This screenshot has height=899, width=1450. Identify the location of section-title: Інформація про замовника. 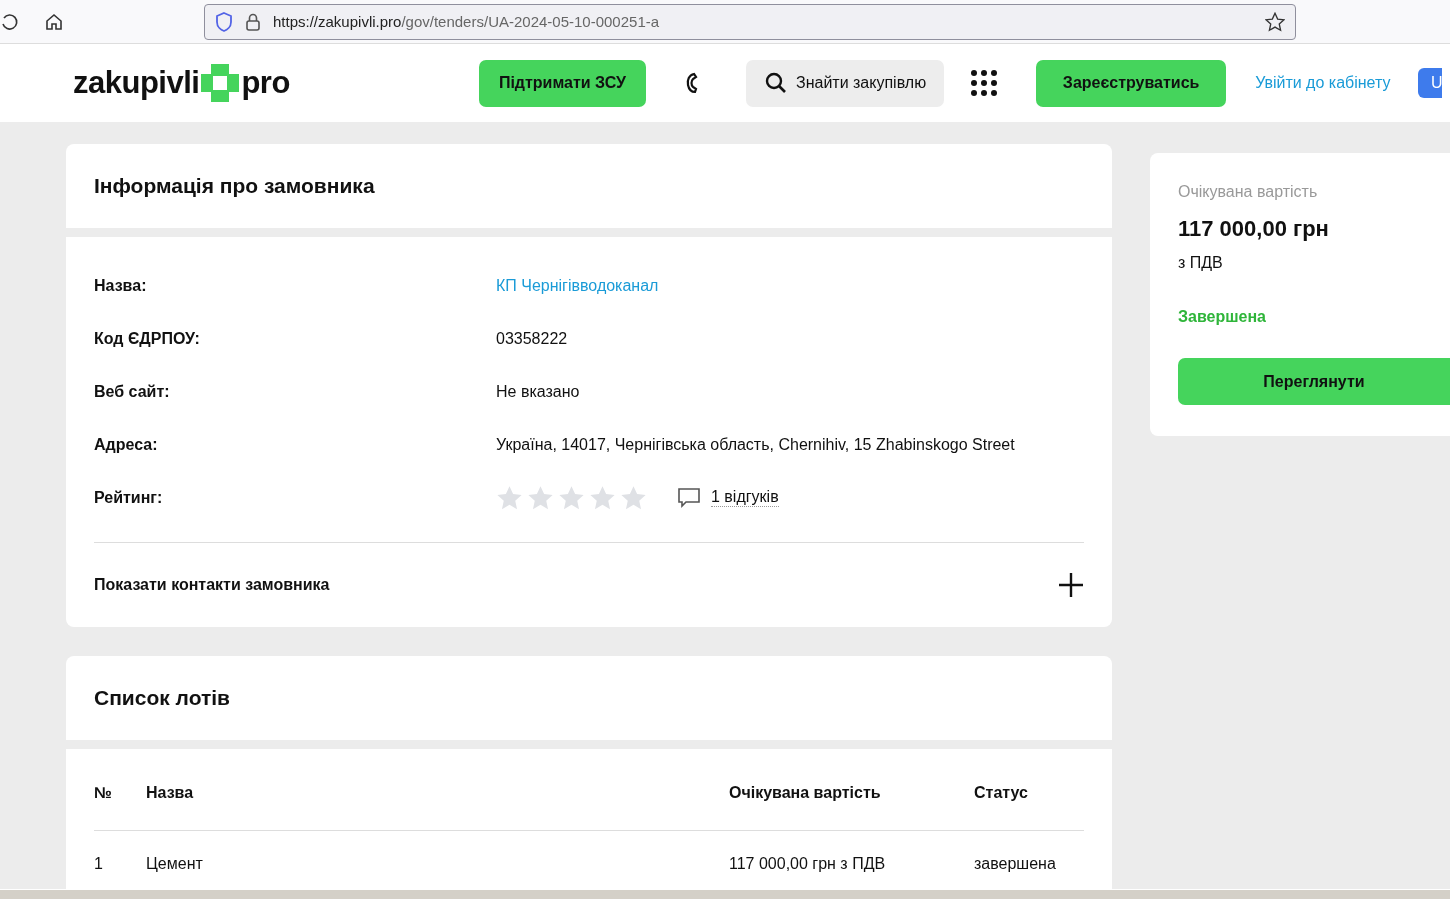
(235, 186).